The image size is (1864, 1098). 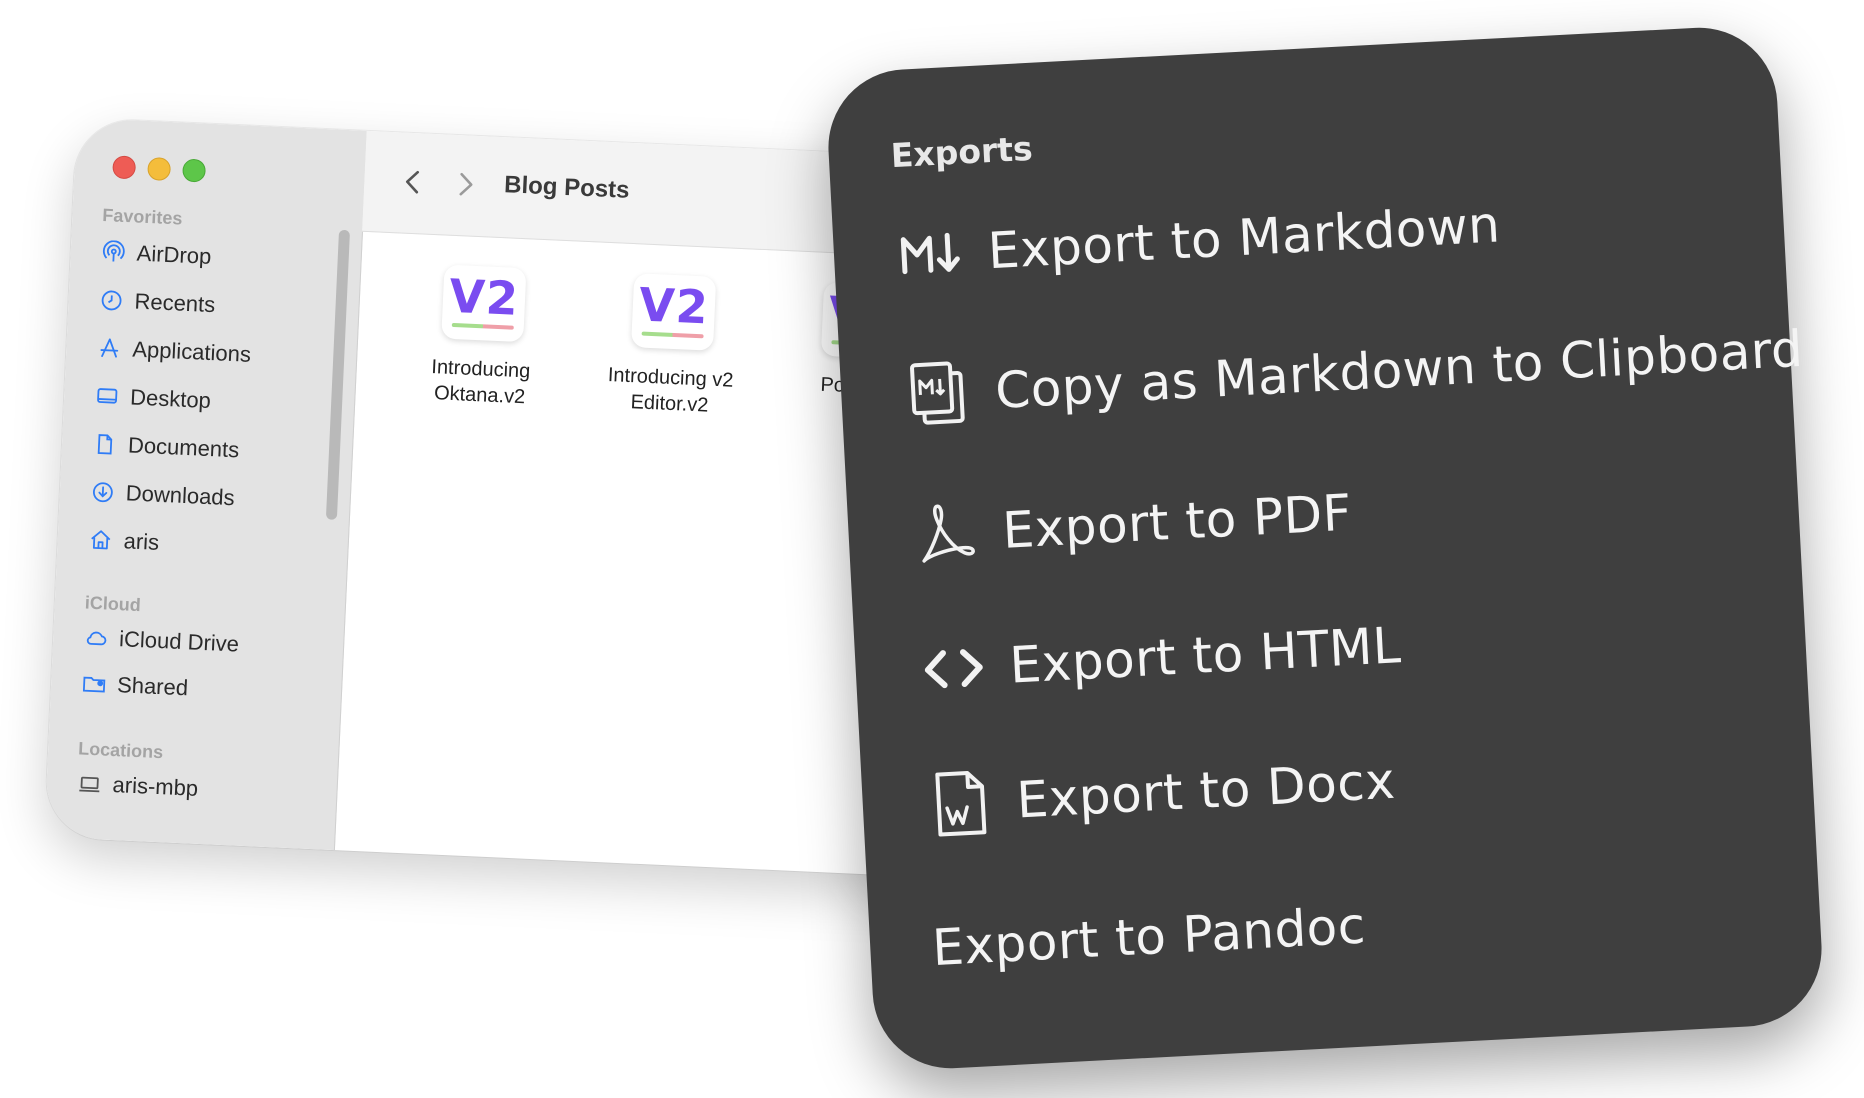 What do you see at coordinates (567, 187) in the screenshot?
I see `folder-title: Blog Posts` at bounding box center [567, 187].